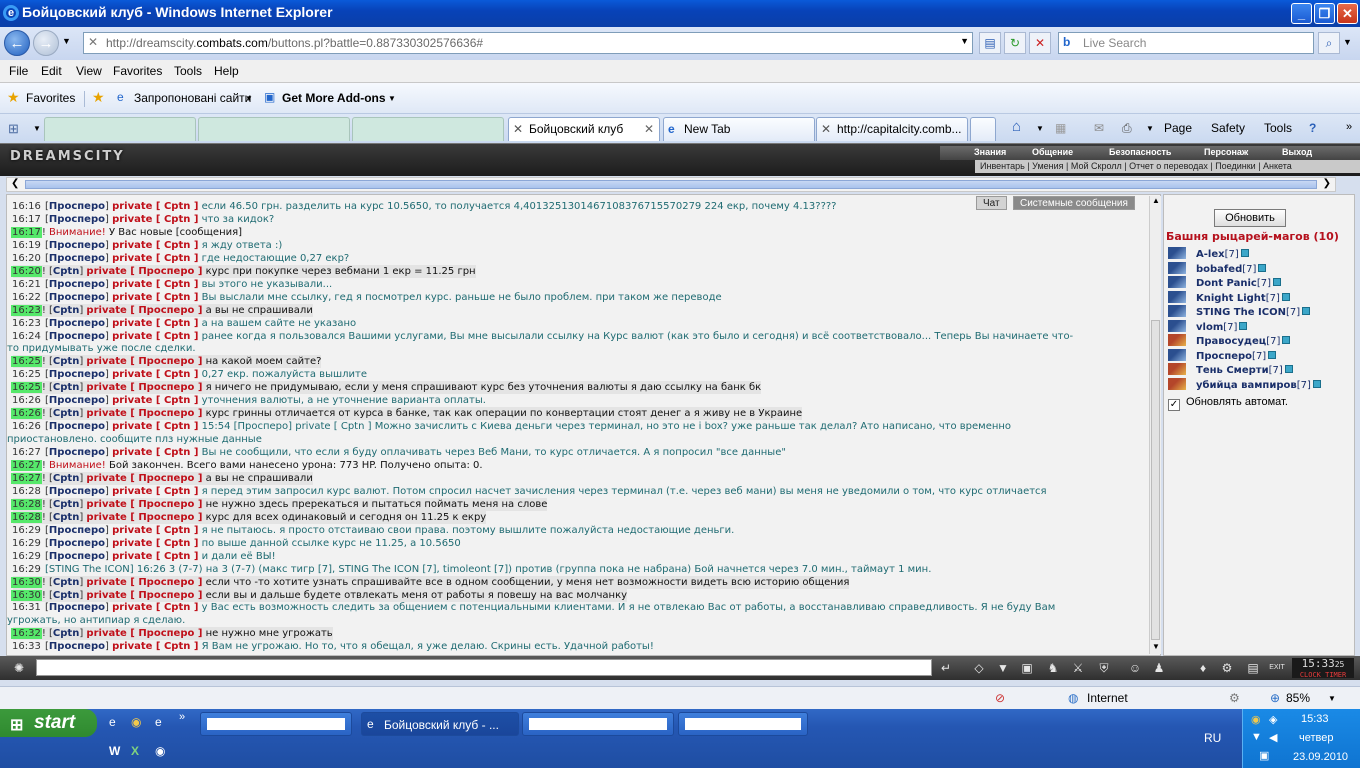 Image resolution: width=1360 pixels, height=768 pixels. What do you see at coordinates (114, 751) in the screenshot?
I see `quicklaunch-word-icon: W` at bounding box center [114, 751].